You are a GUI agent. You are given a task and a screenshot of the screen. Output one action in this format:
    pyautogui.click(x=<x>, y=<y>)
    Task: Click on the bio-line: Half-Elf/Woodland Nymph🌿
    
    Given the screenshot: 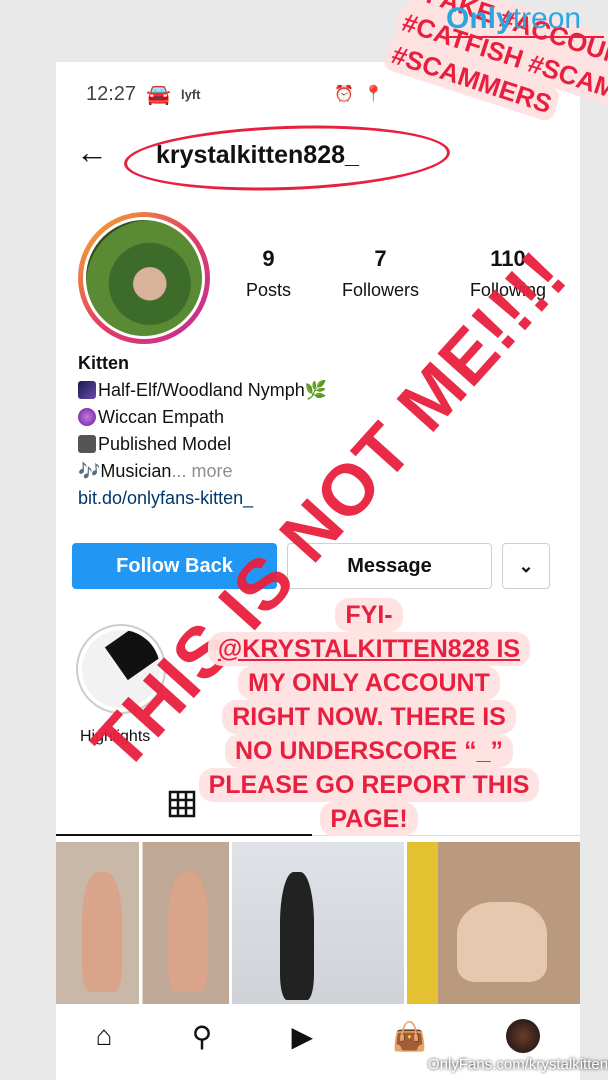 What is the action you would take?
    pyautogui.click(x=202, y=390)
    